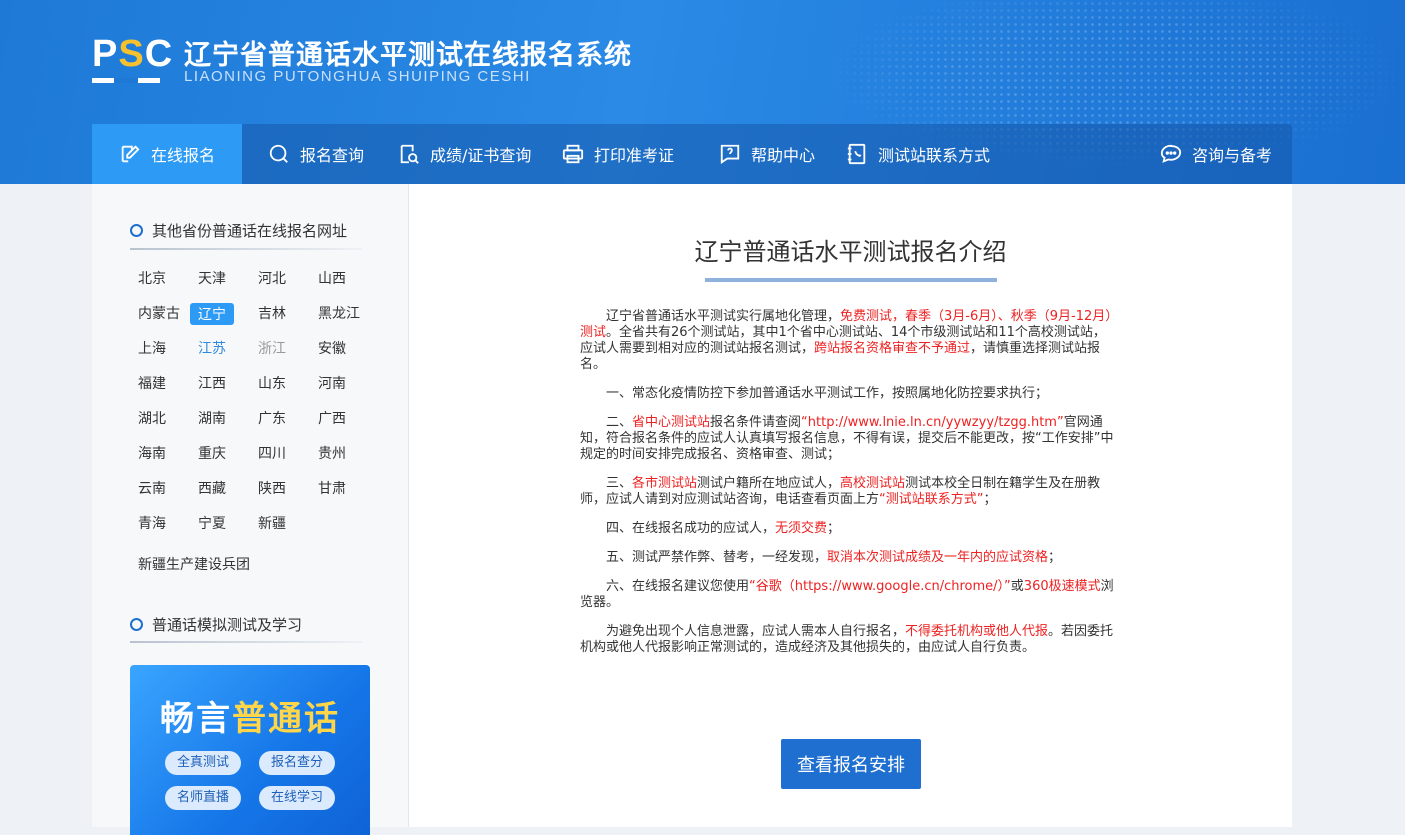  What do you see at coordinates (272, 313) in the screenshot?
I see `province-link: 吉林` at bounding box center [272, 313].